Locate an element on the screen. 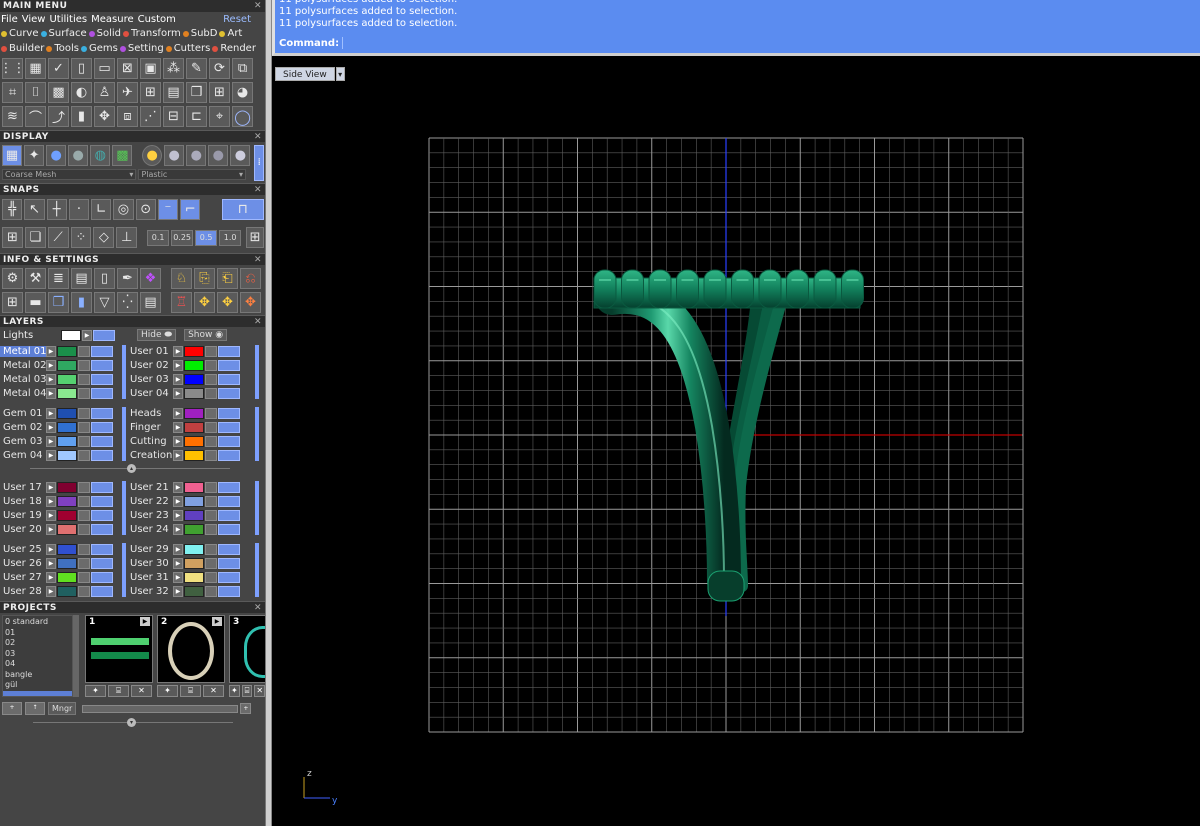 The image size is (1200, 826). panel-resize-handle: ▾ is located at coordinates (132, 722).